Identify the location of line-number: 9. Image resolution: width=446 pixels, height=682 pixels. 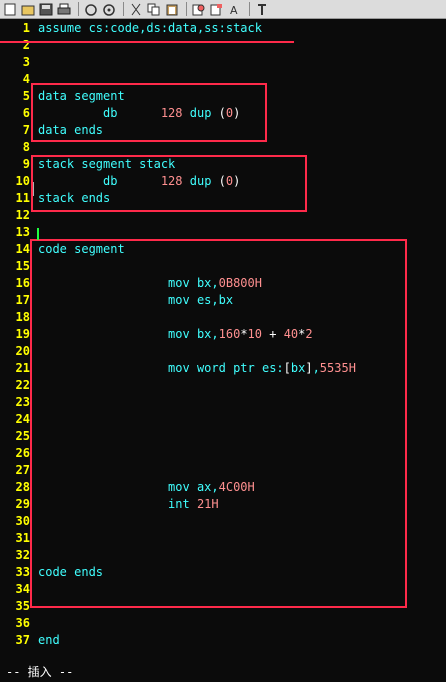
(26, 164).